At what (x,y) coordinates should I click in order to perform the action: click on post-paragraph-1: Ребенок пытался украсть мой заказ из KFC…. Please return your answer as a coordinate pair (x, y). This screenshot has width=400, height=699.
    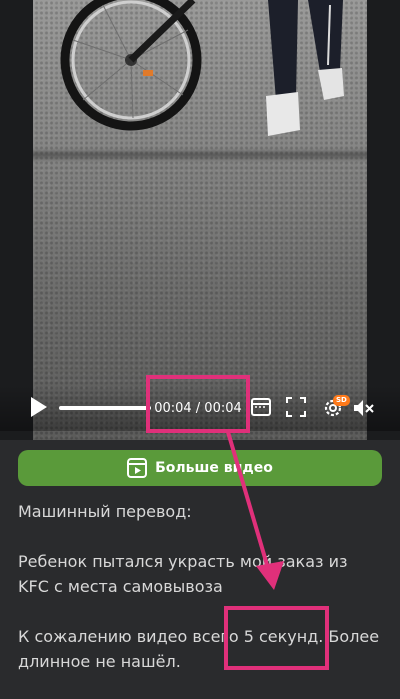
    Looking at the image, I should click on (183, 574).